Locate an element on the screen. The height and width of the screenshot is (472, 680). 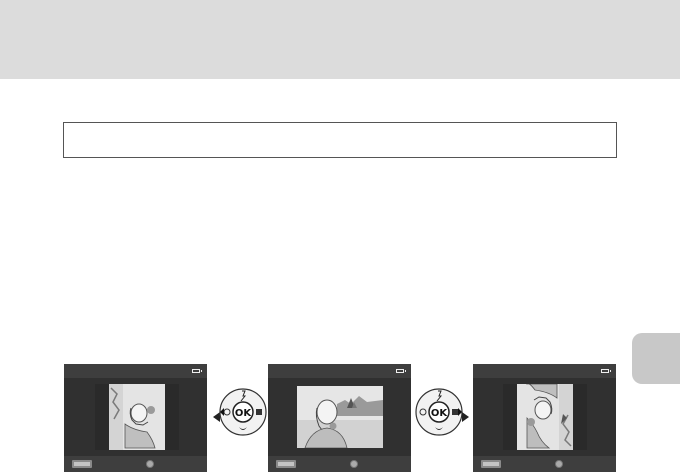
camera-screen-rotated-right is located at coordinates (544, 418).